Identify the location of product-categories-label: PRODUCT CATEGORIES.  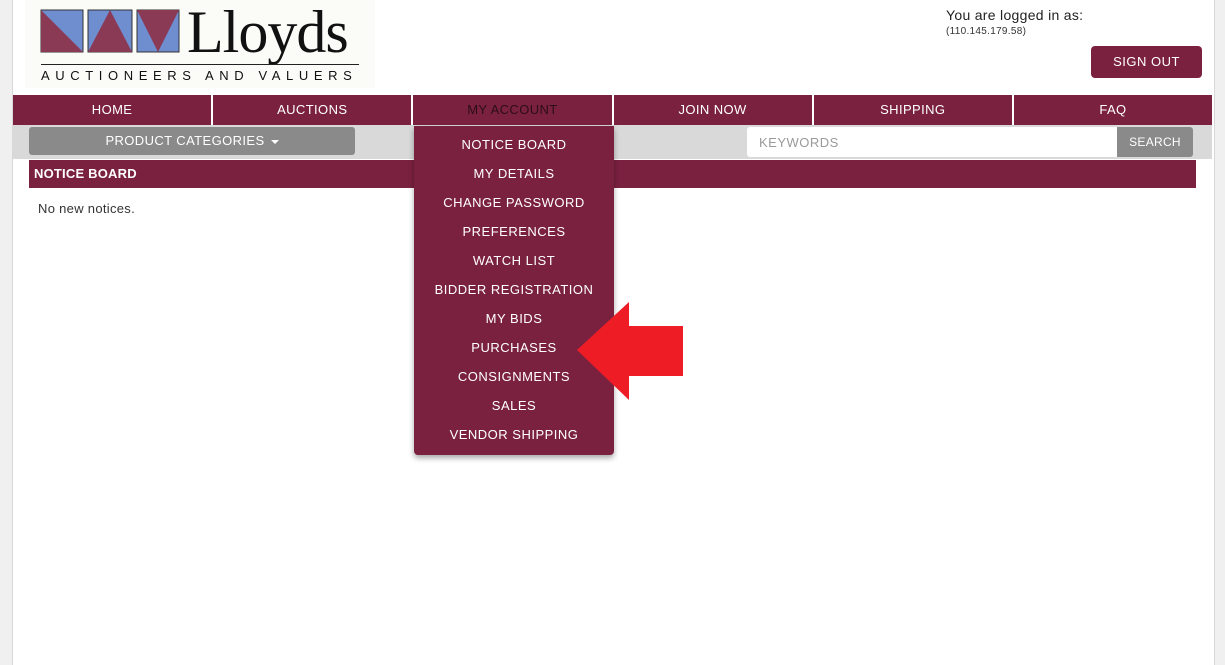
(185, 140).